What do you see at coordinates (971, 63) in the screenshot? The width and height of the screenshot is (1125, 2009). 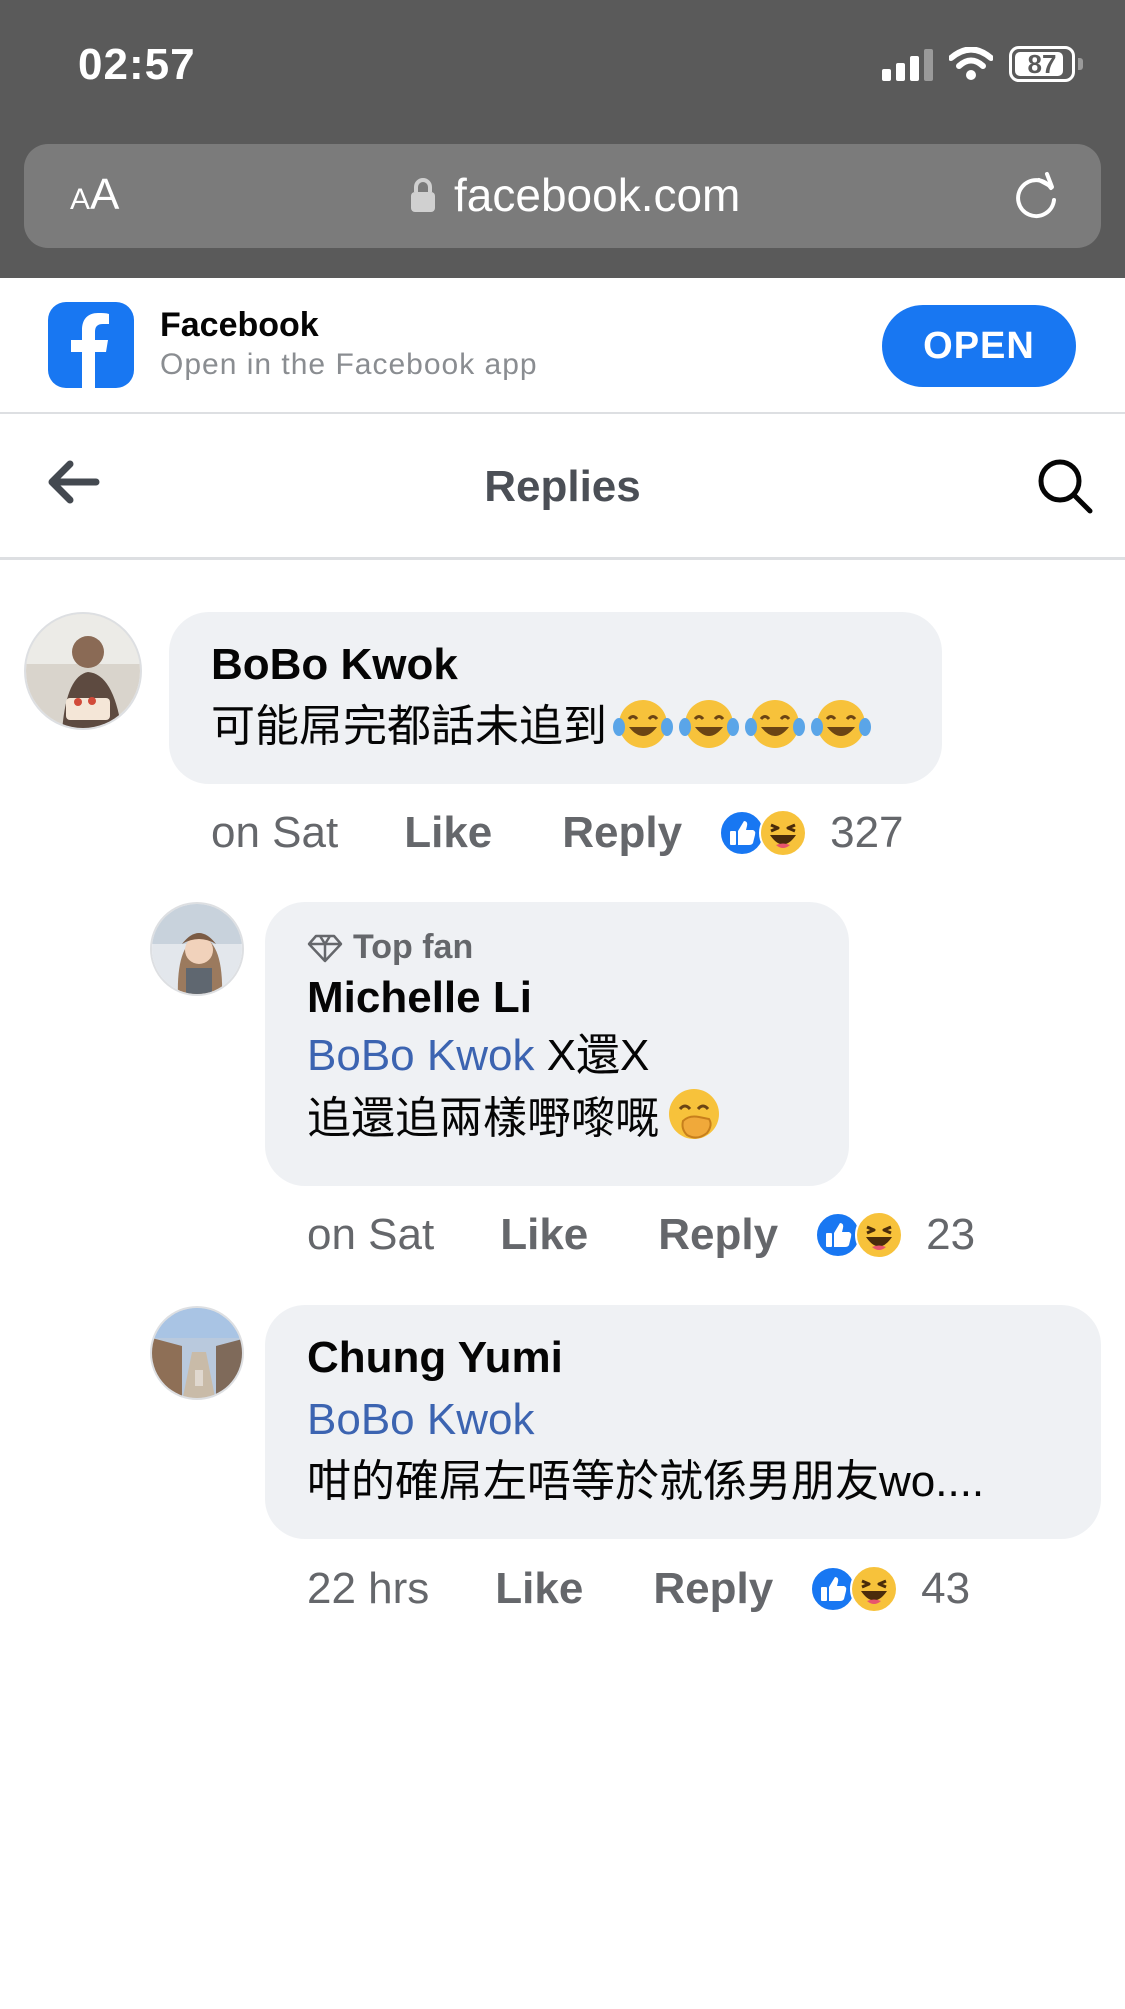 I see `wifi-icon` at bounding box center [971, 63].